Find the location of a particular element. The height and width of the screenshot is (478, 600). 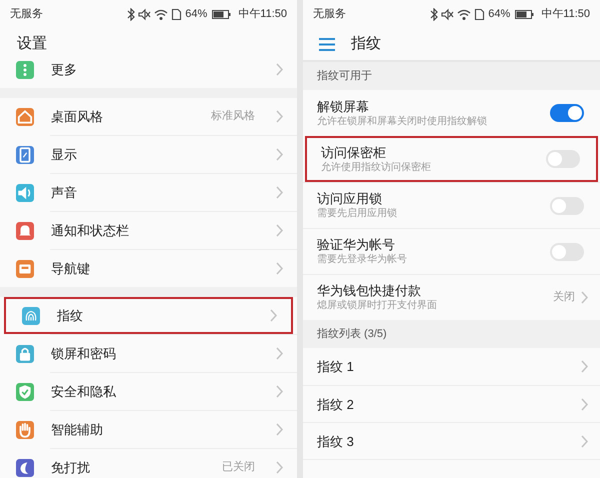

settings-item: 安全和隐私 is located at coordinates (148, 391).